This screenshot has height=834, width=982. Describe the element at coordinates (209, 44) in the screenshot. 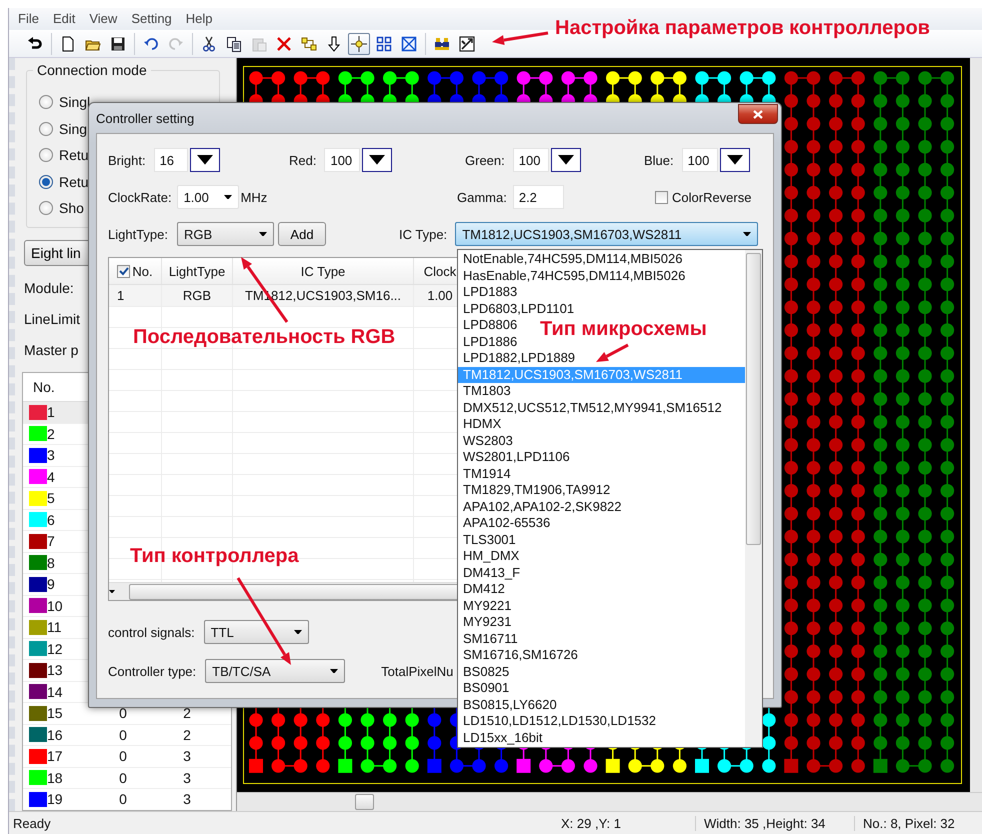

I see `scissors-icon` at that location.